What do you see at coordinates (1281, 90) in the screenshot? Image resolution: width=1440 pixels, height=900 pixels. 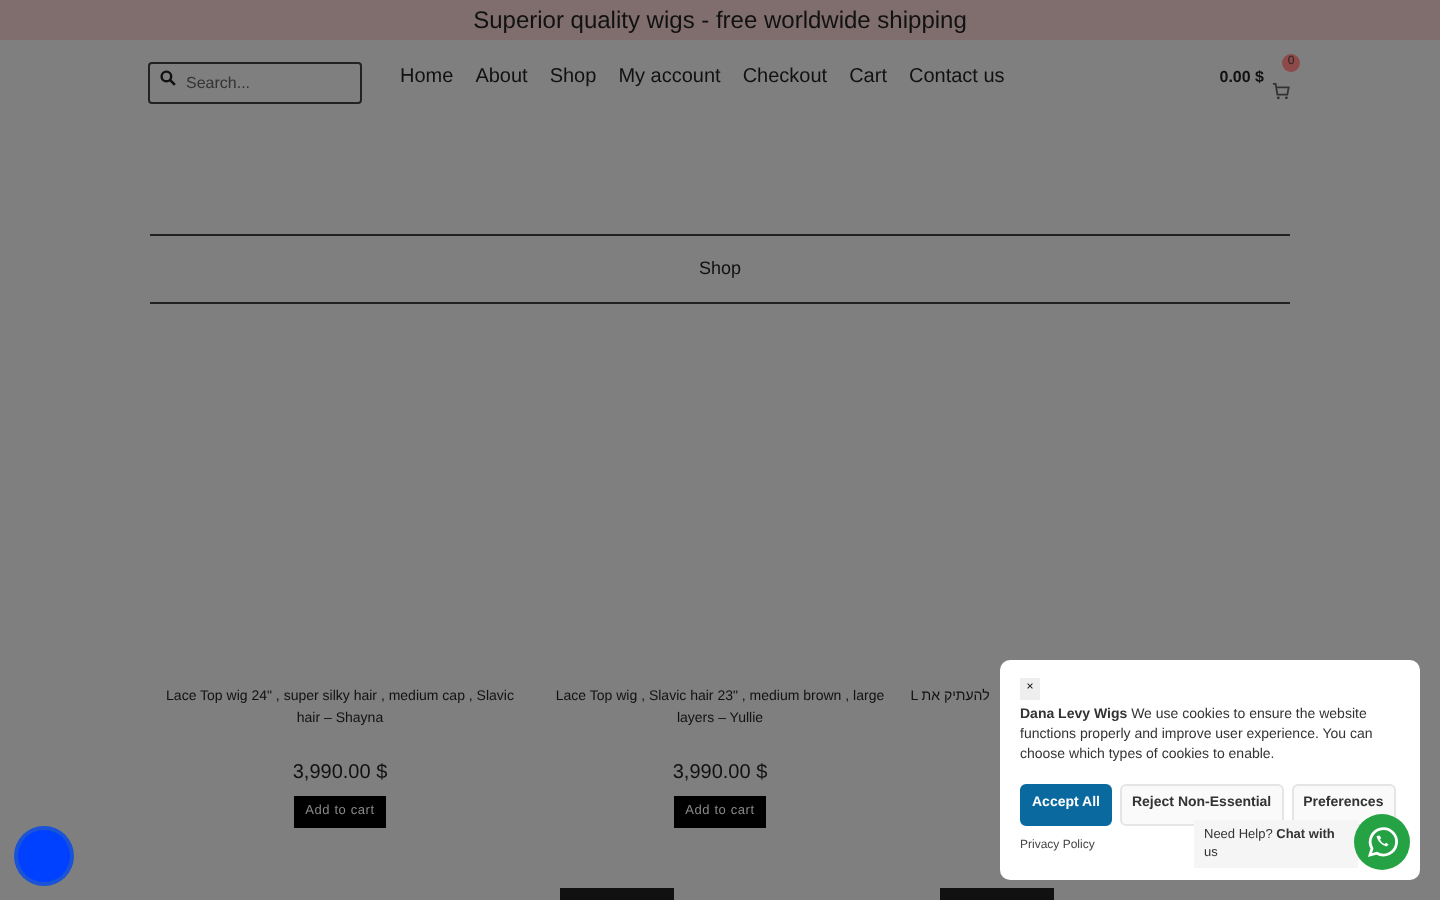 I see `cart-icon` at bounding box center [1281, 90].